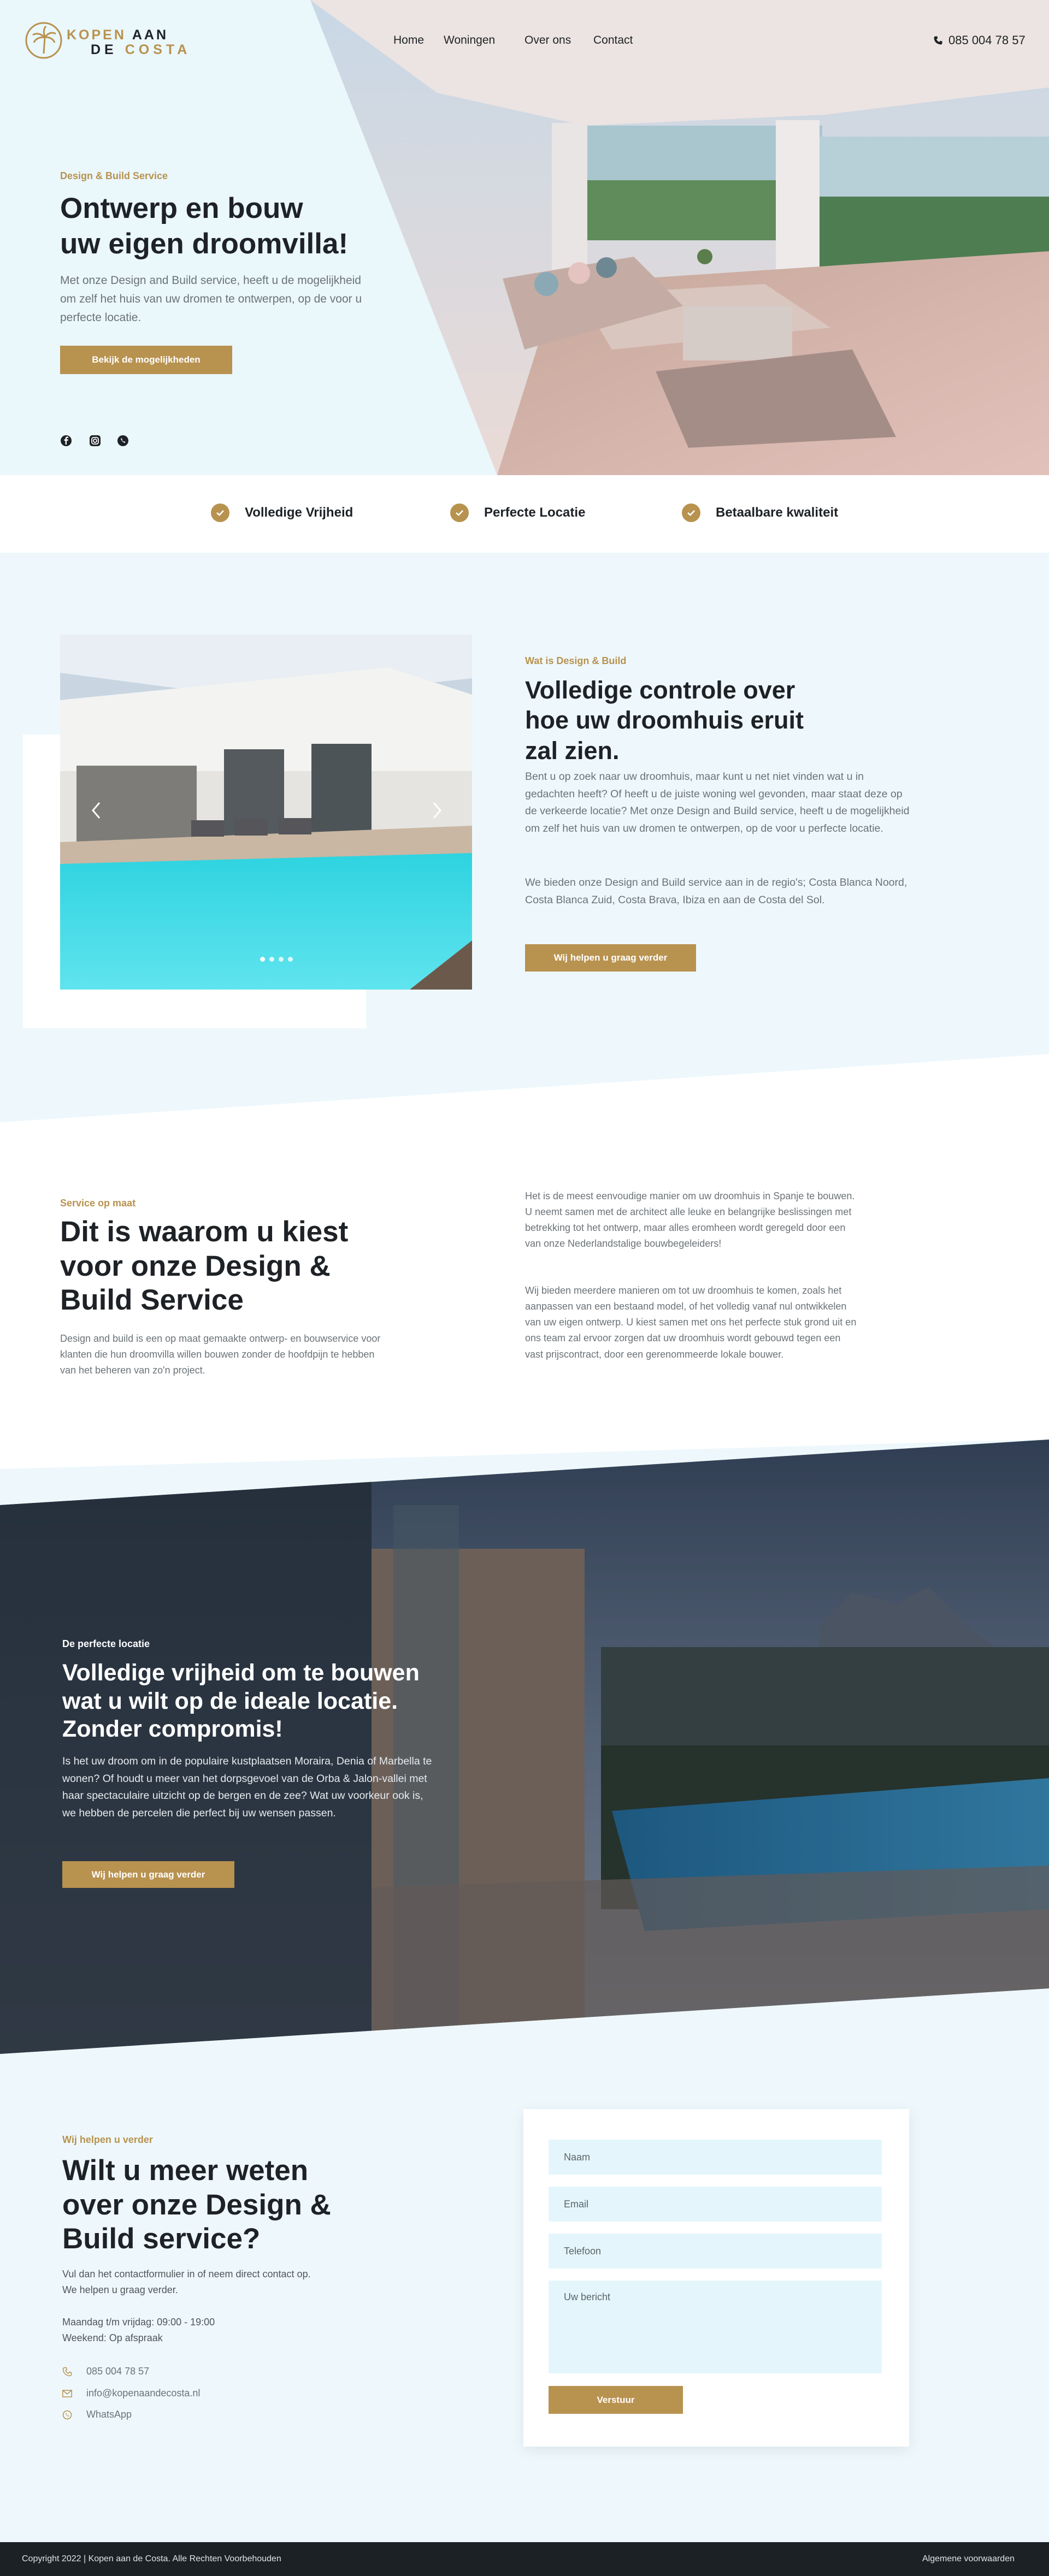  I want to click on why-eyebrow: Service op maat, so click(98, 1203).